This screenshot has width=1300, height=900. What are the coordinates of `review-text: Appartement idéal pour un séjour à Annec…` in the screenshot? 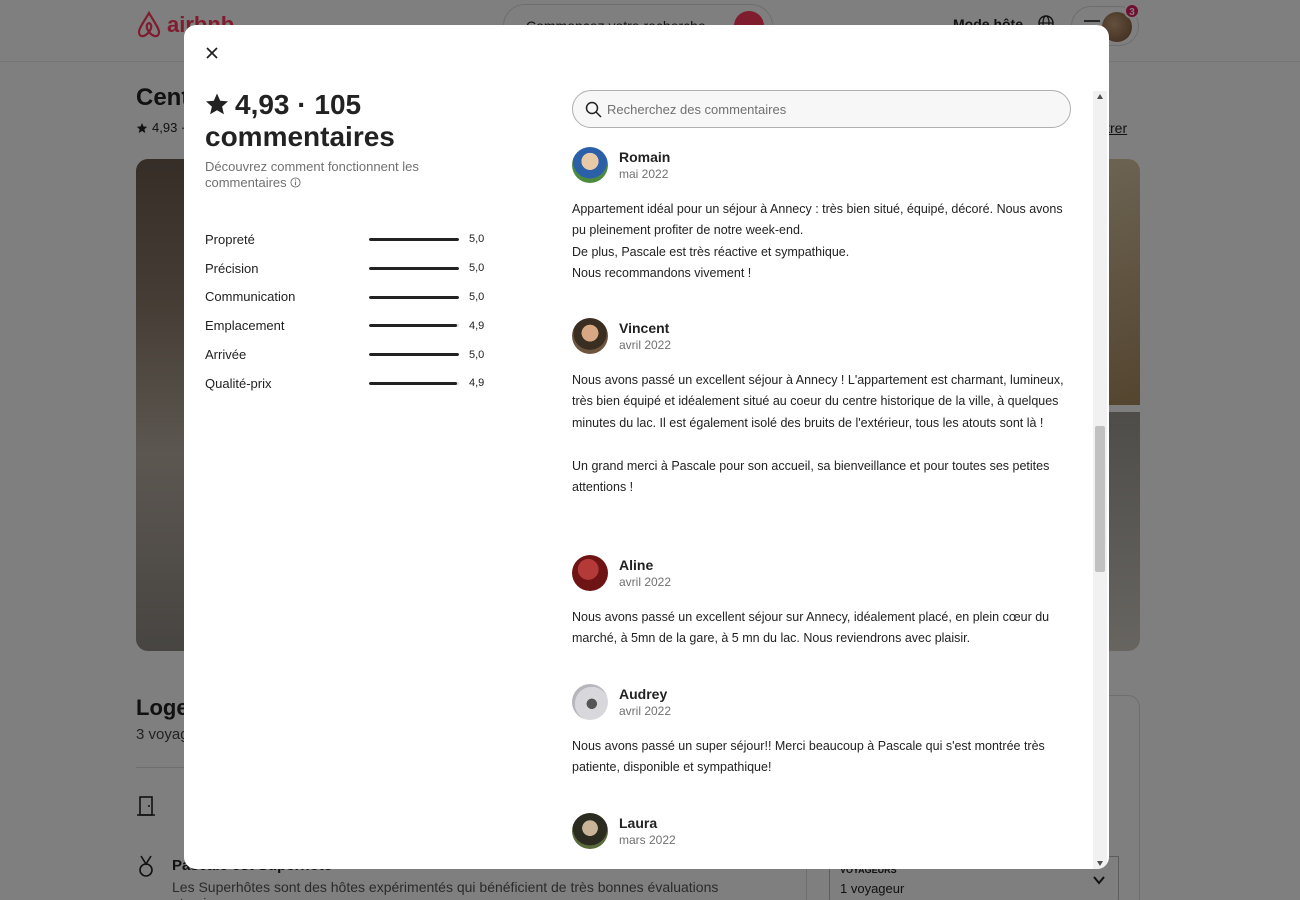 It's located at (817, 241).